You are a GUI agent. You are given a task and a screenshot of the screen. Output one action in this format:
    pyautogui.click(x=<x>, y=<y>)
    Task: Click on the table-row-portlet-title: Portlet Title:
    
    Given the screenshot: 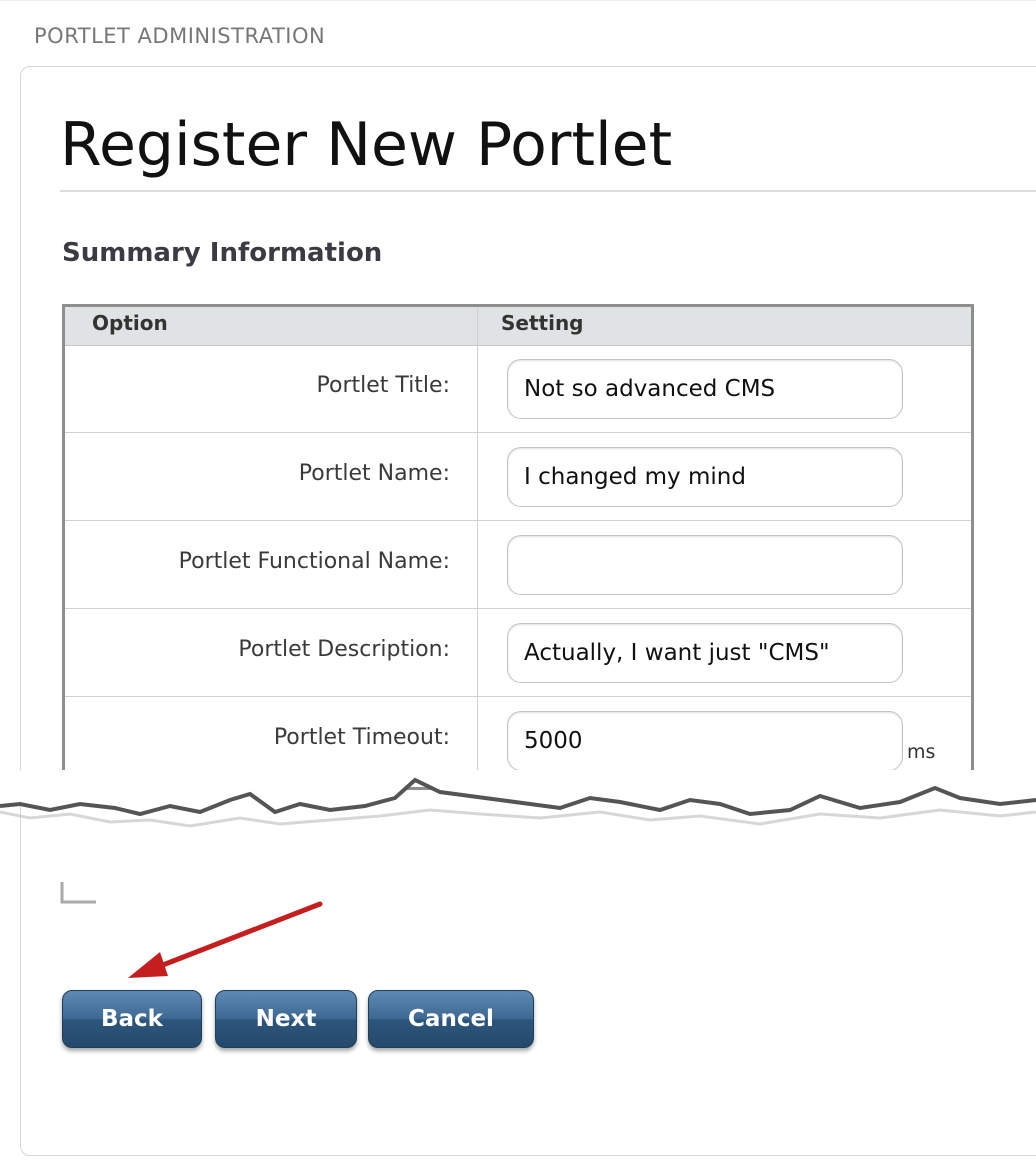 What is the action you would take?
    pyautogui.click(x=518, y=389)
    